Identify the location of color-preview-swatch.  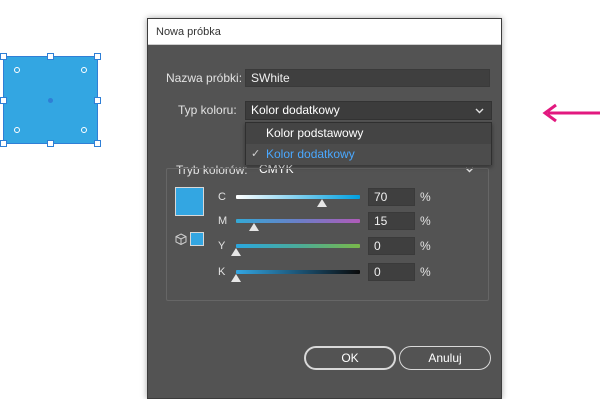
(189, 201).